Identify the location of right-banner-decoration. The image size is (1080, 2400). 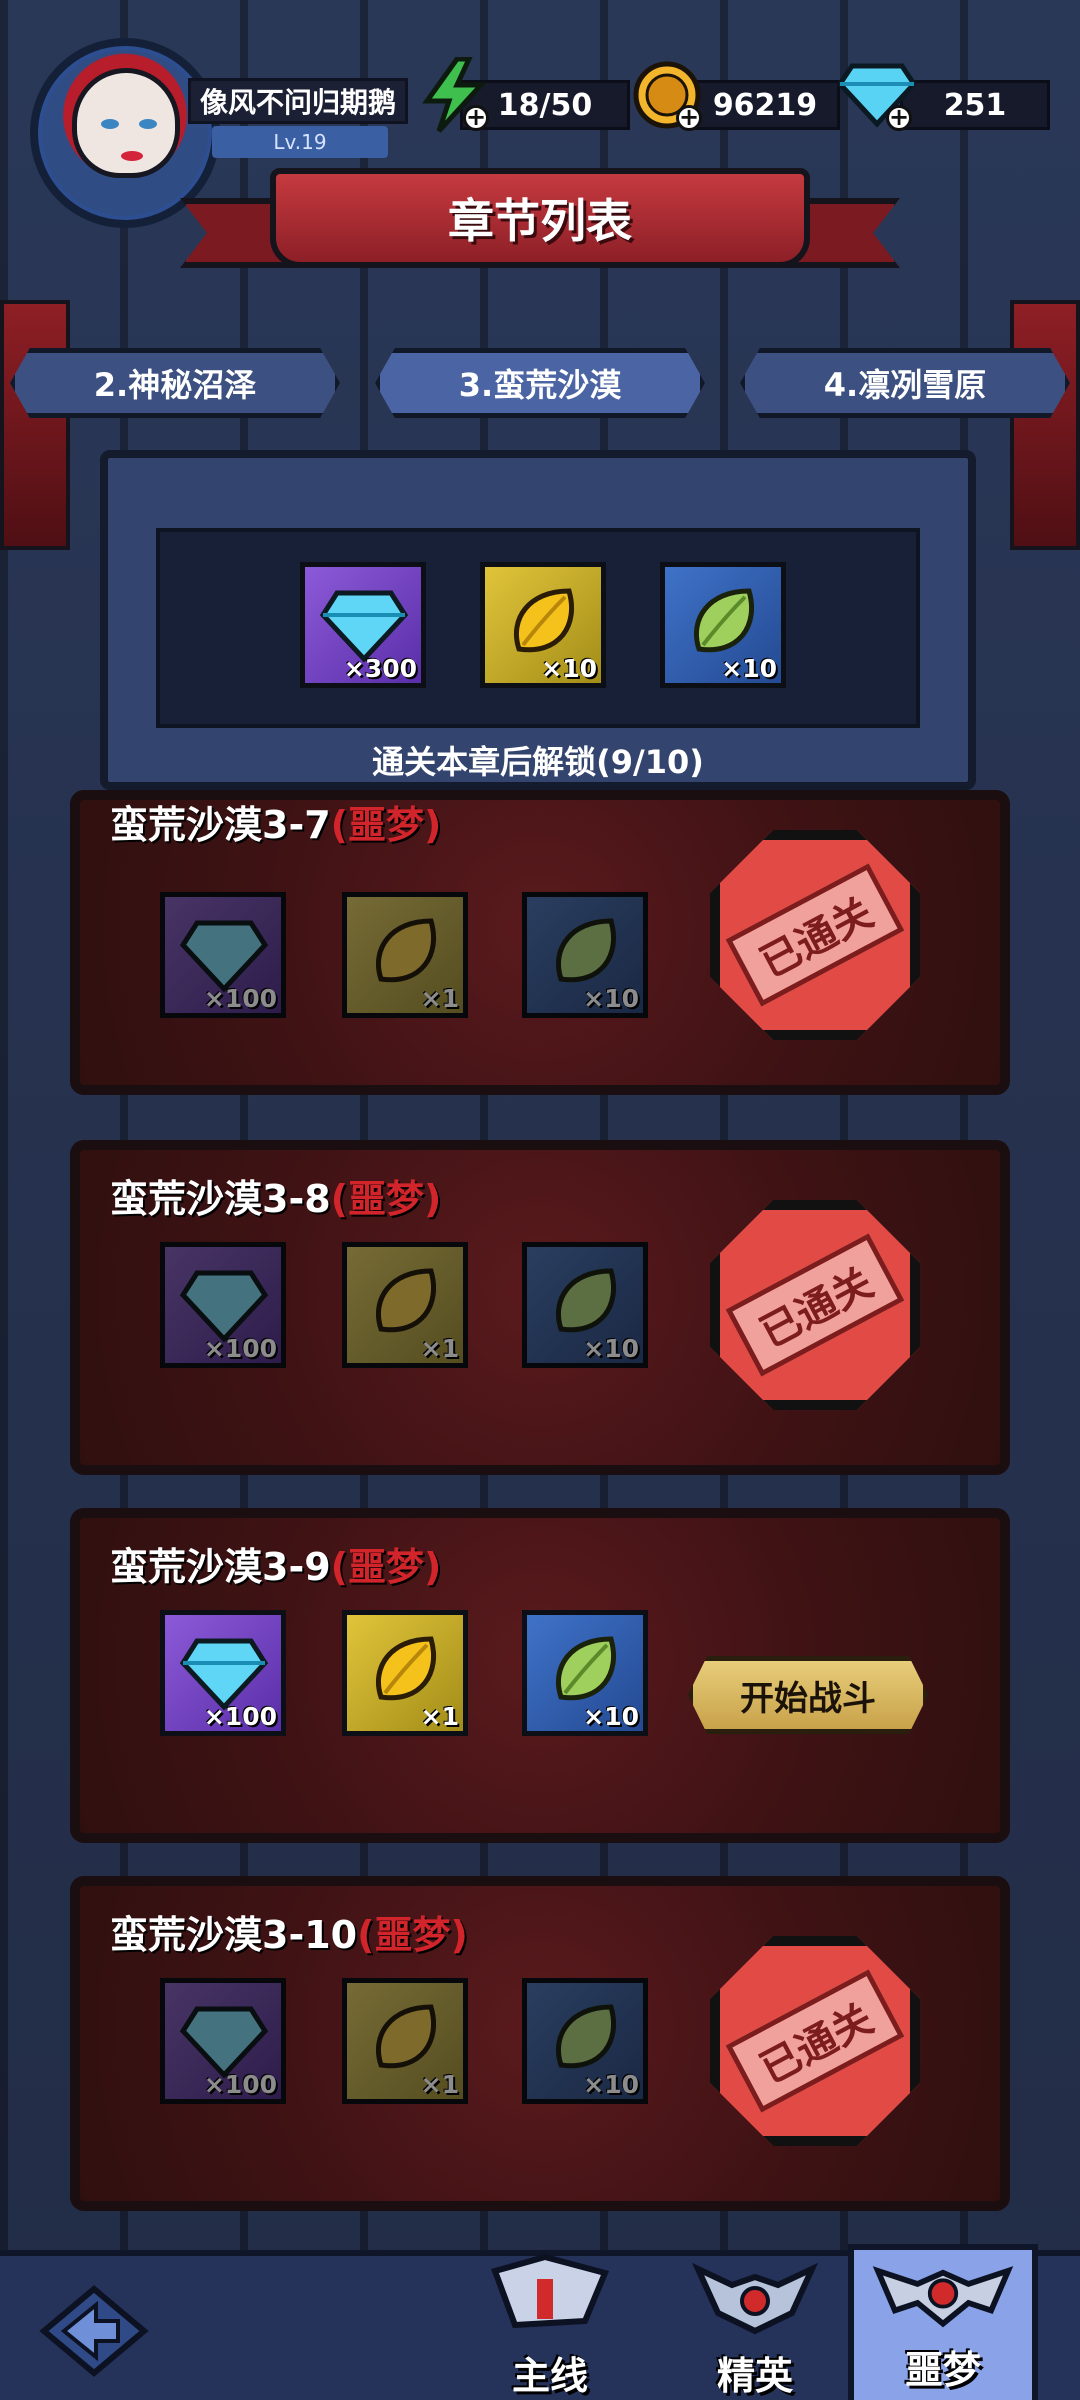
(1045, 425).